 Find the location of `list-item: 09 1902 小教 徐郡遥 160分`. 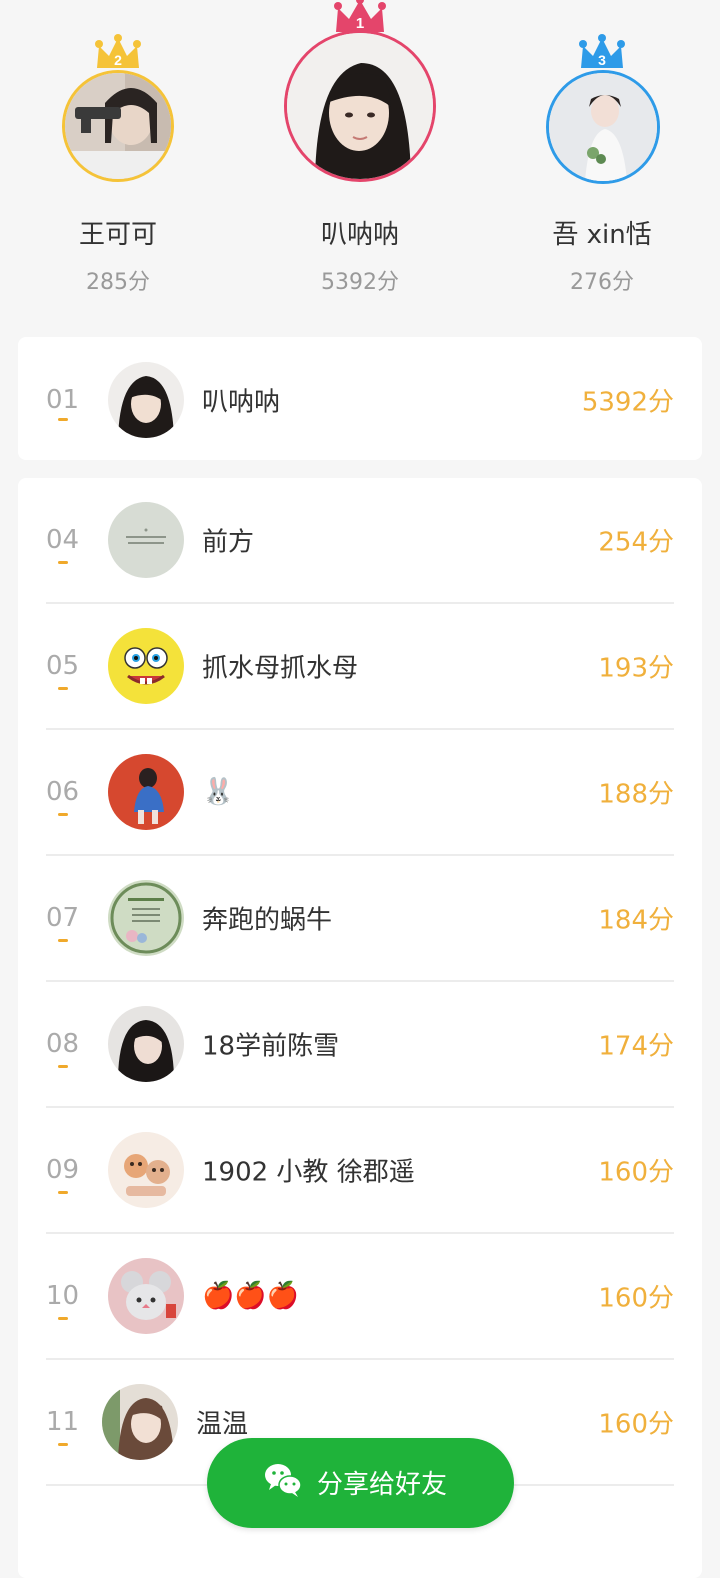

list-item: 09 1902 小教 徐郡遥 160分 is located at coordinates (360, 1171).